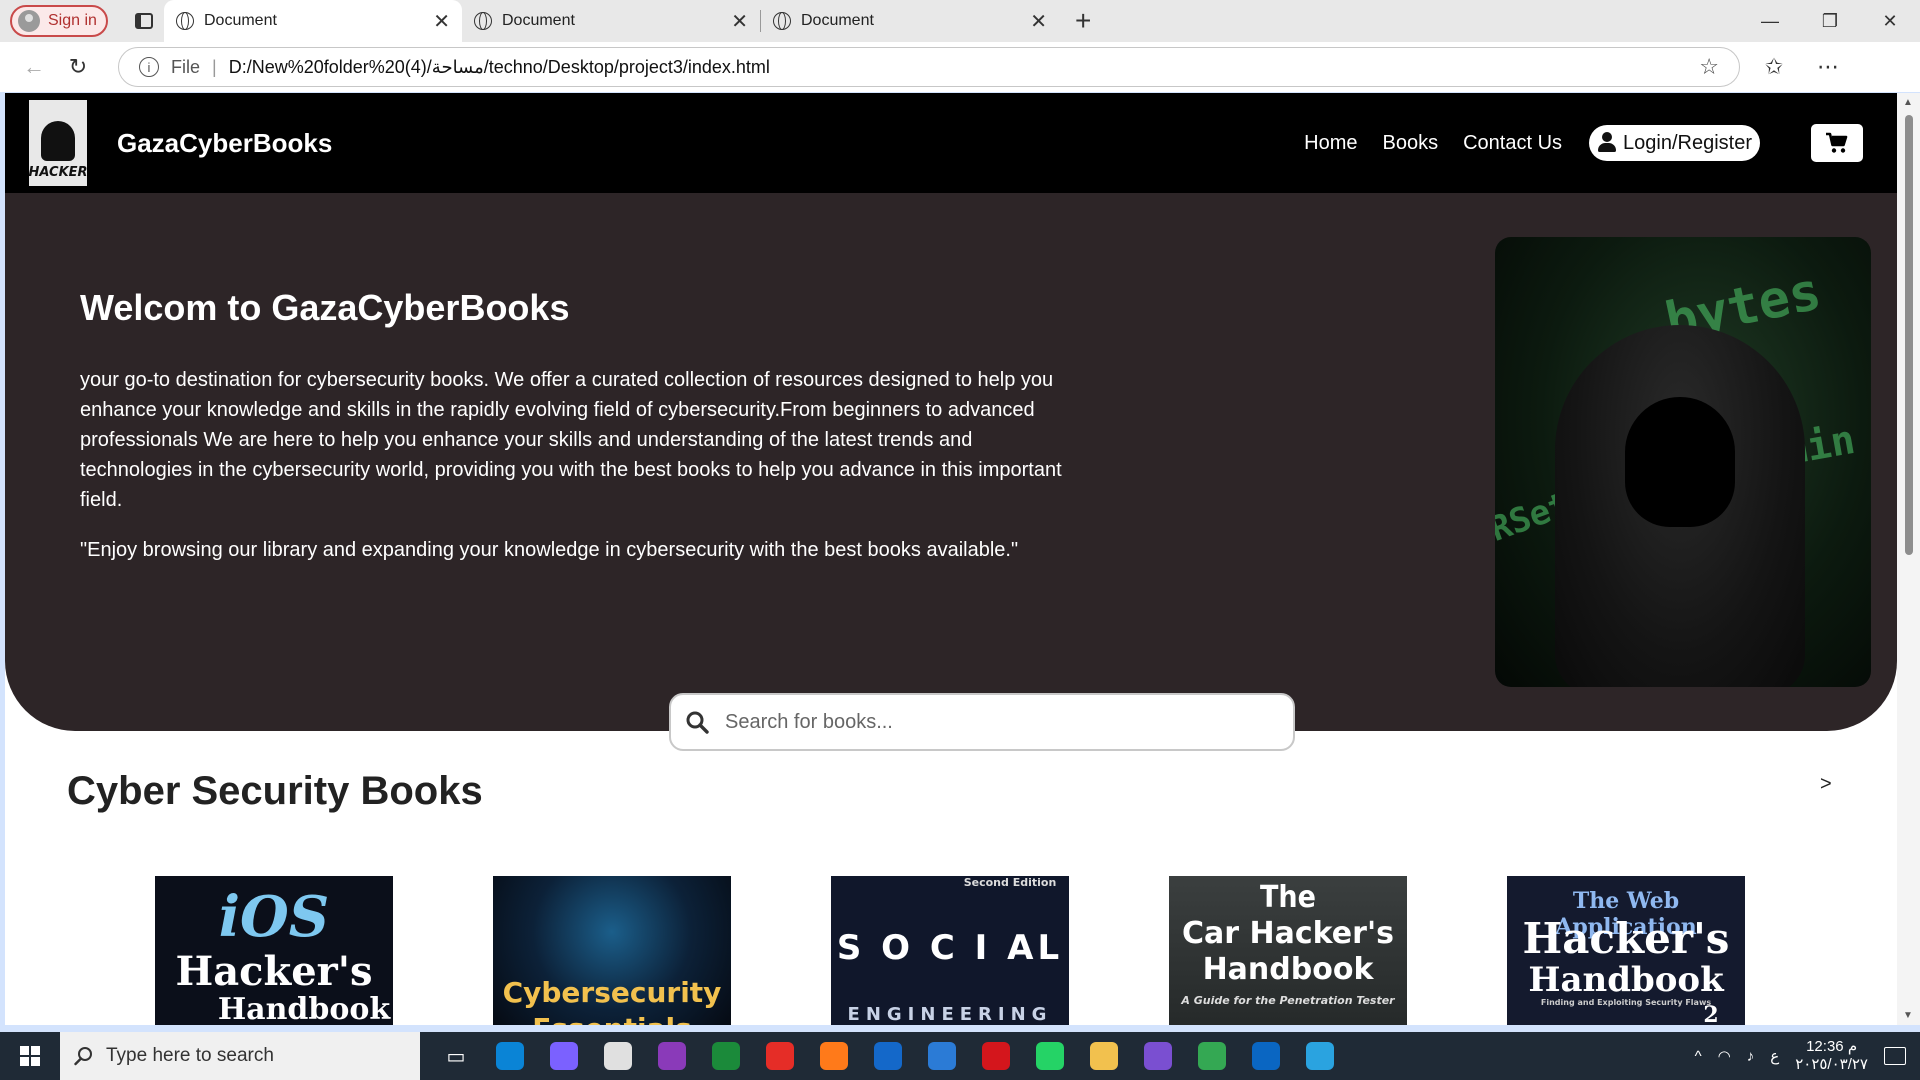 The height and width of the screenshot is (1080, 1920). Describe the element at coordinates (1770, 21) in the screenshot. I see `minimize-icon: —` at that location.